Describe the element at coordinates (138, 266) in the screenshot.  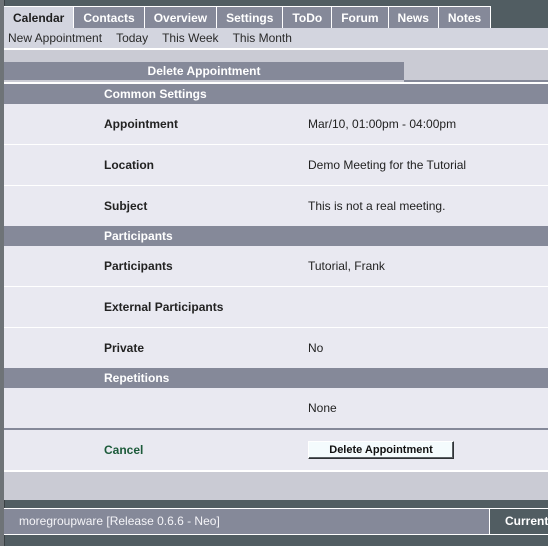
I see `field-label: Participants` at that location.